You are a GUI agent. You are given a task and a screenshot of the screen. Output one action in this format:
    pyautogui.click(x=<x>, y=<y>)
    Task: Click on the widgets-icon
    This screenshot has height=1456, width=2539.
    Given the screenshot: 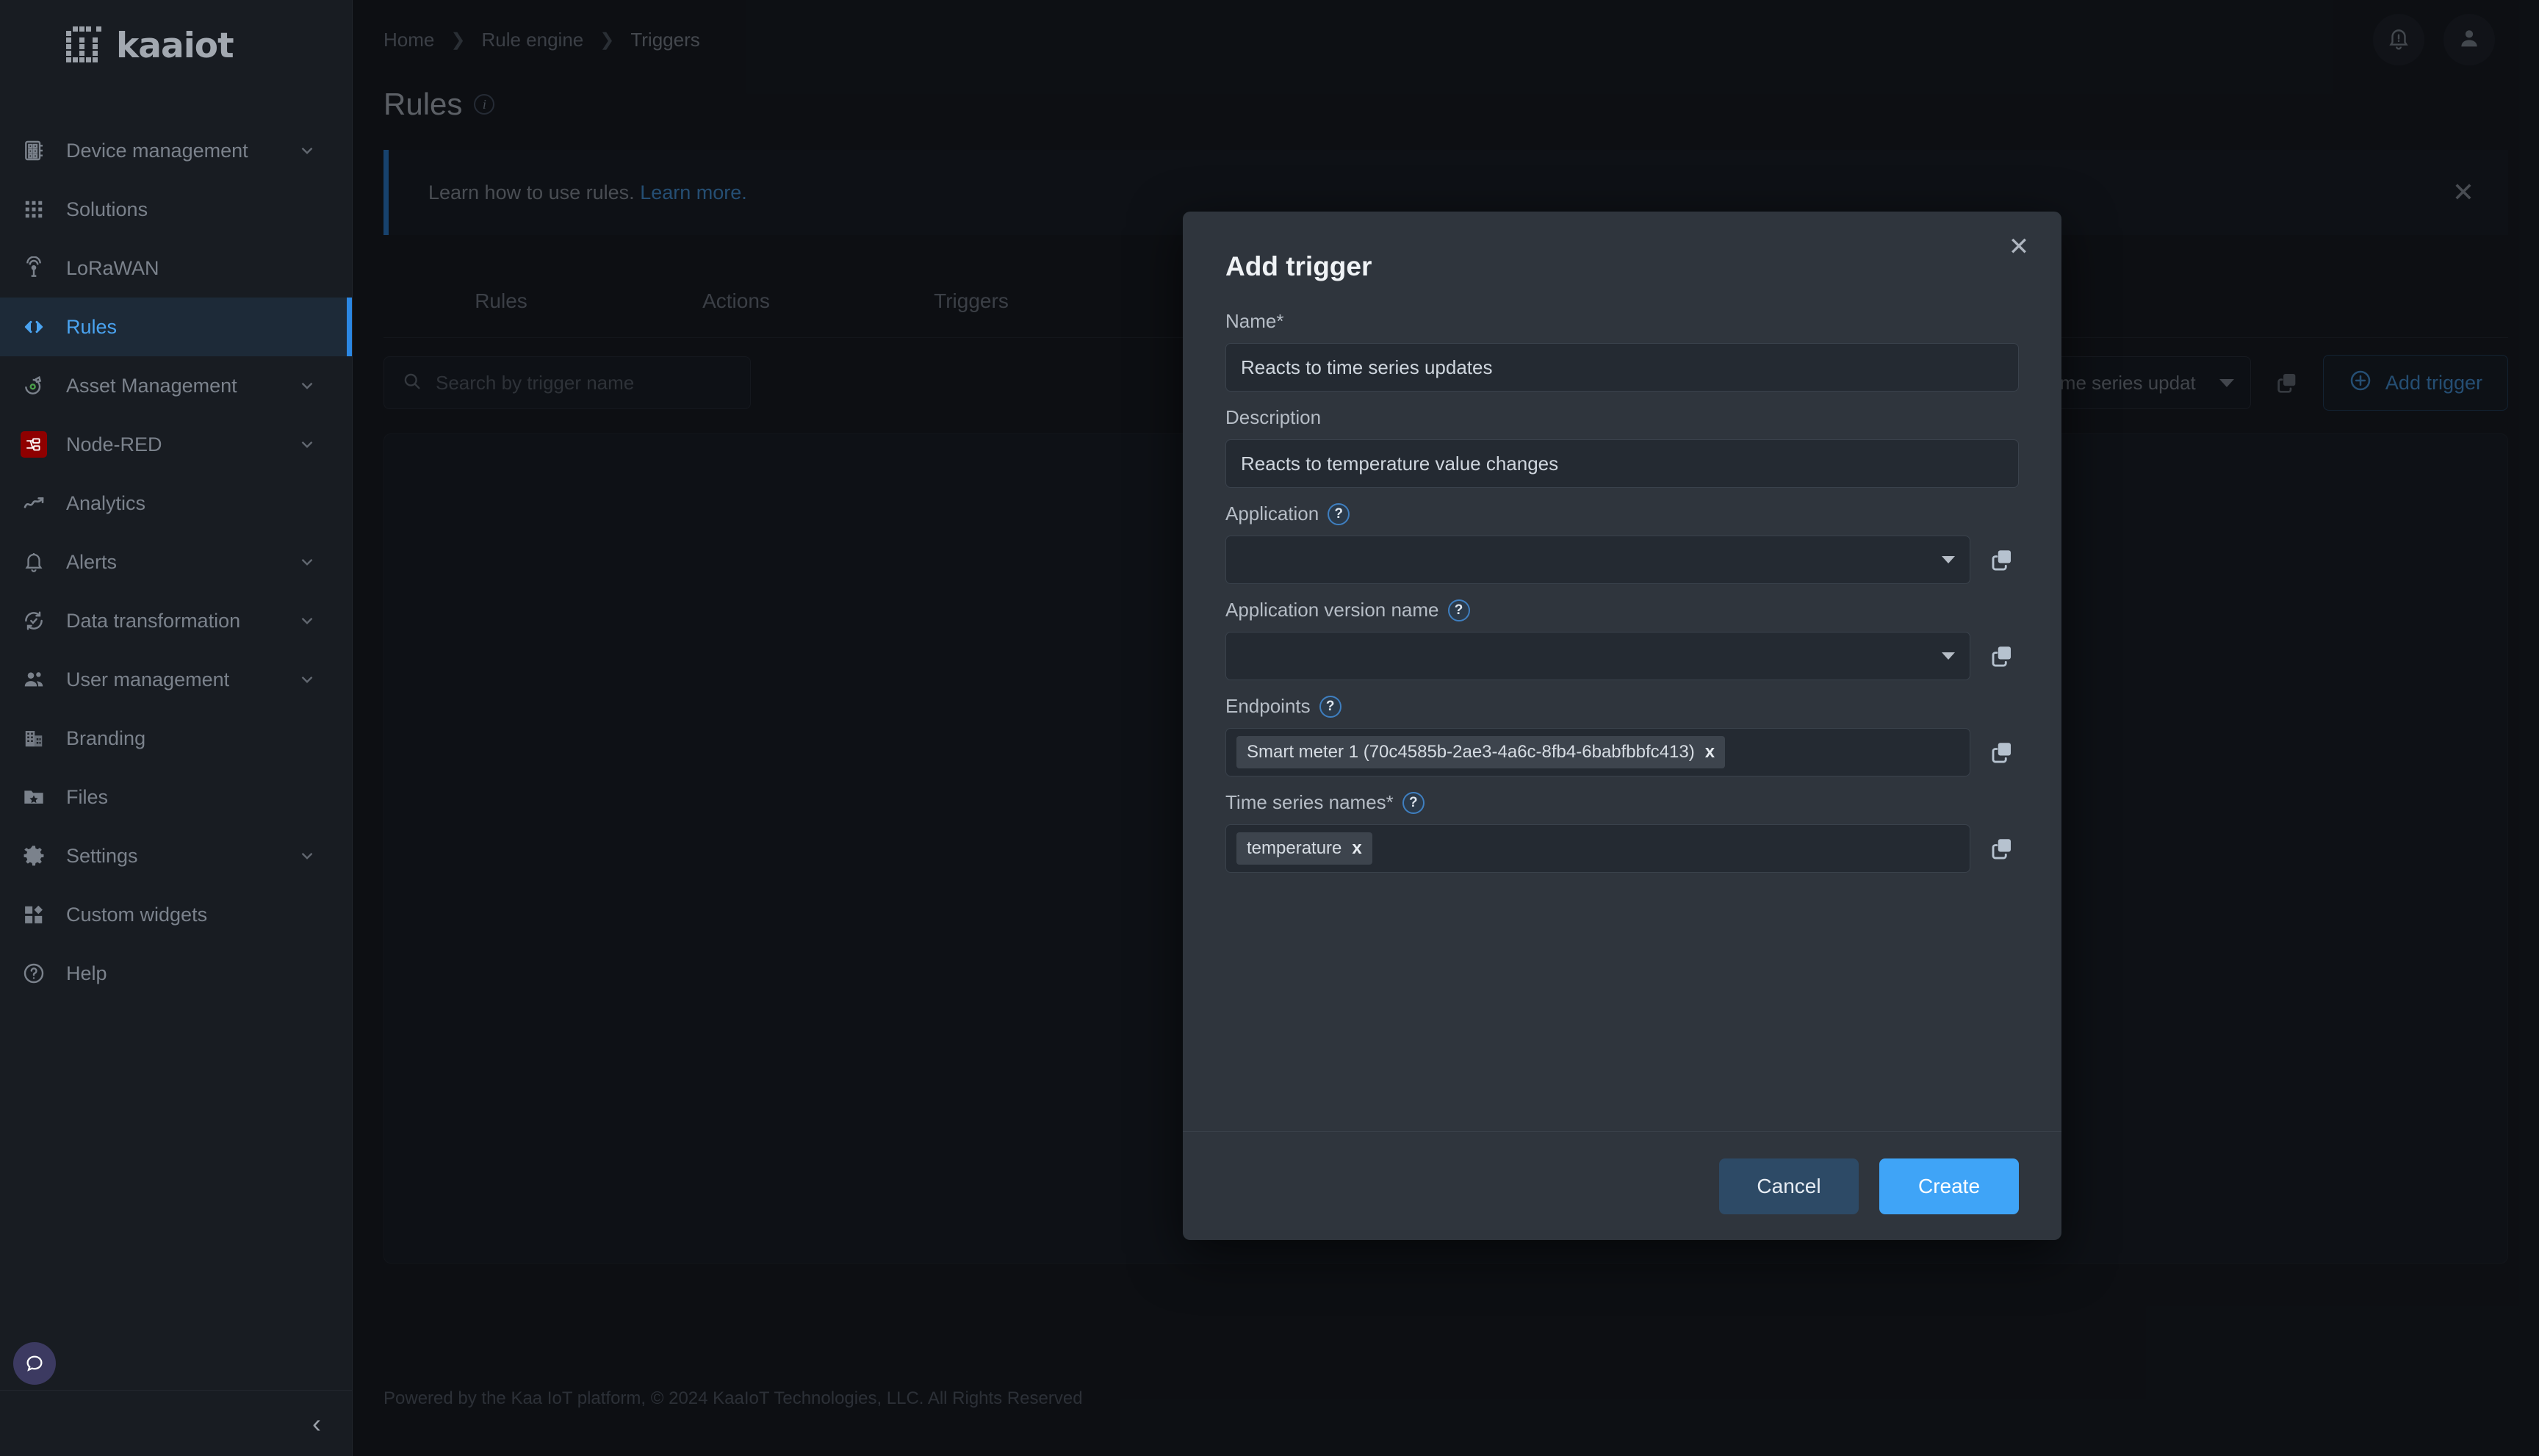 What is the action you would take?
    pyautogui.click(x=33, y=914)
    